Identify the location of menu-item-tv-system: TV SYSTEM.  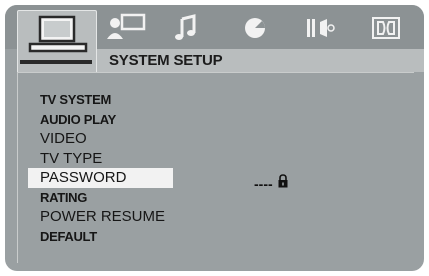
(103, 100).